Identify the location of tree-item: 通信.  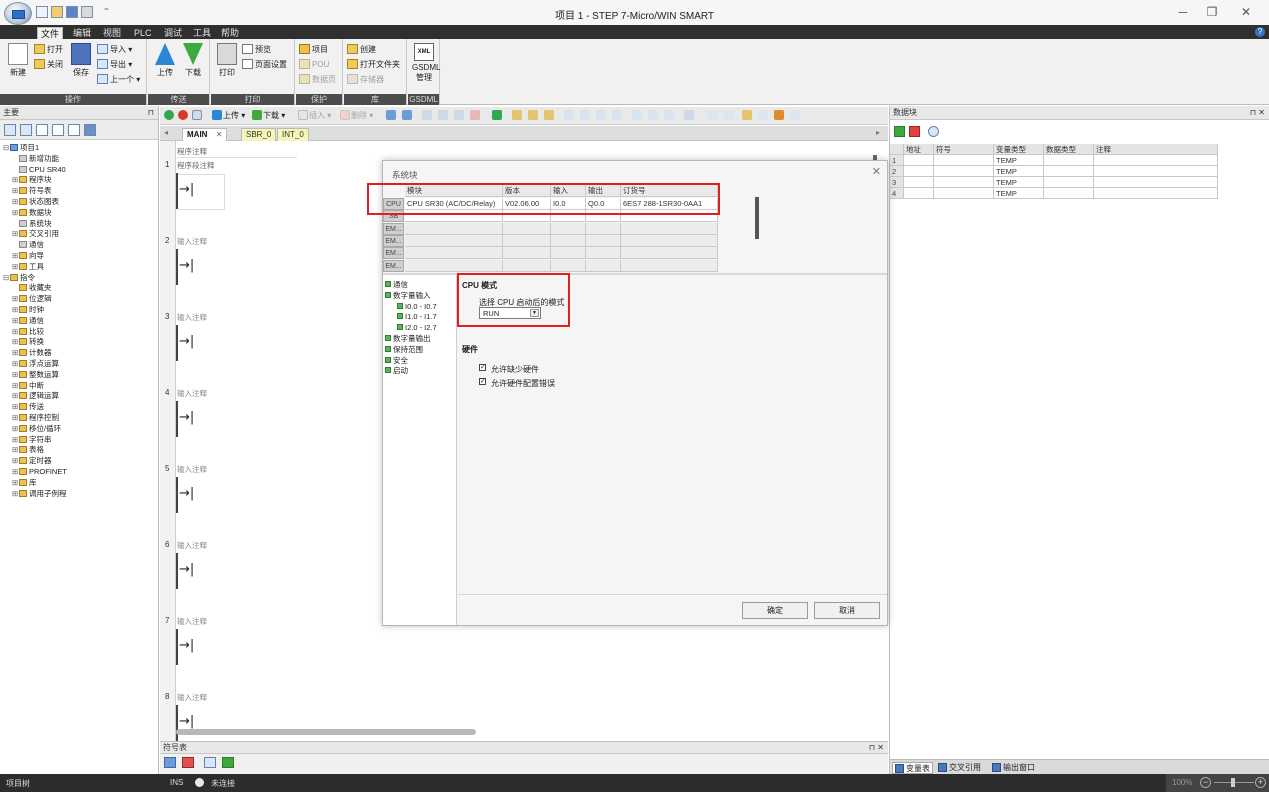
(28, 244).